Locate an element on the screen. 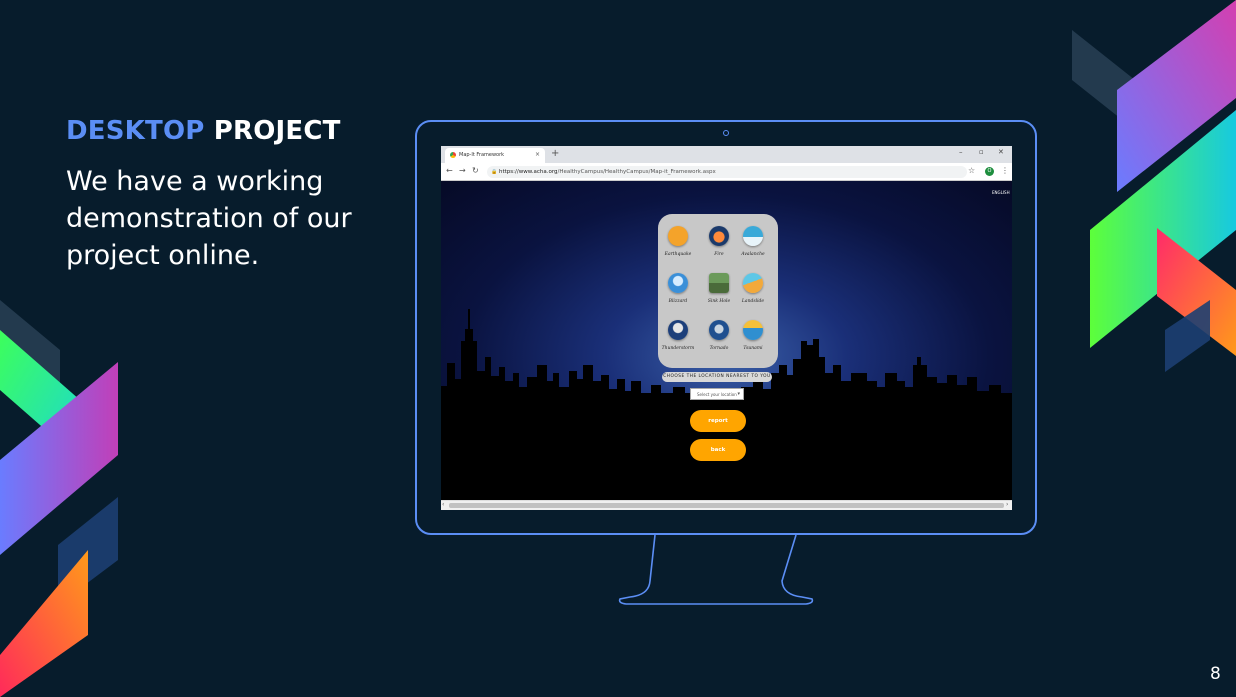  disaster-tsunami: Tsunami is located at coordinates (753, 335).